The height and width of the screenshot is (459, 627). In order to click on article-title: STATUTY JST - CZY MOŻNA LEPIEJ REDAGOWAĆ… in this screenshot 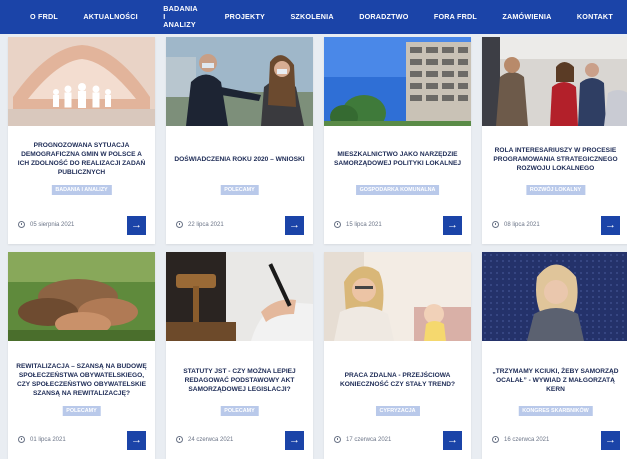, I will do `click(239, 380)`.